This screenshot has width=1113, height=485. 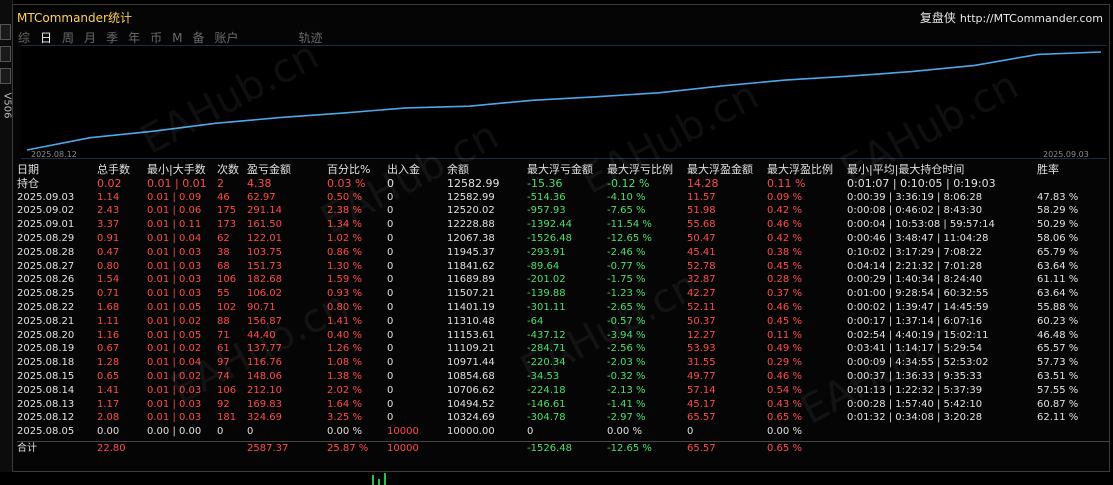 I want to click on table-cell: -514.36, so click(x=546, y=197).